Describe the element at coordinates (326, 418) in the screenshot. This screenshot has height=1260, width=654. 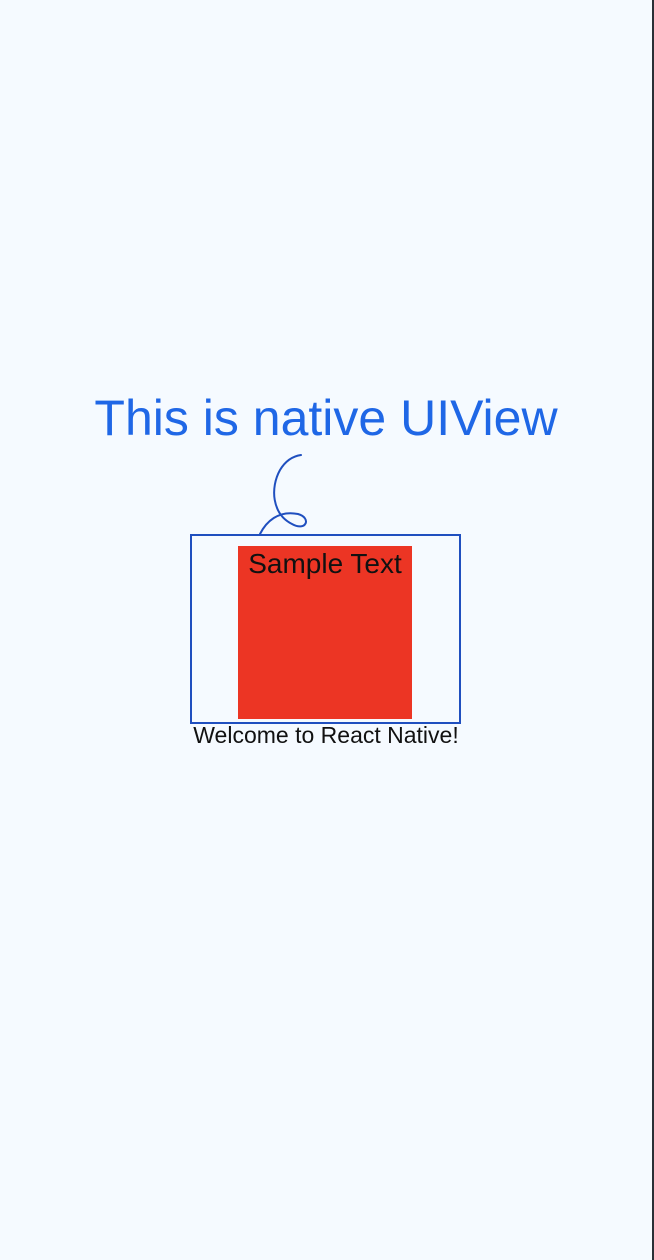
I see `native-view-title: This is native UIView` at that location.